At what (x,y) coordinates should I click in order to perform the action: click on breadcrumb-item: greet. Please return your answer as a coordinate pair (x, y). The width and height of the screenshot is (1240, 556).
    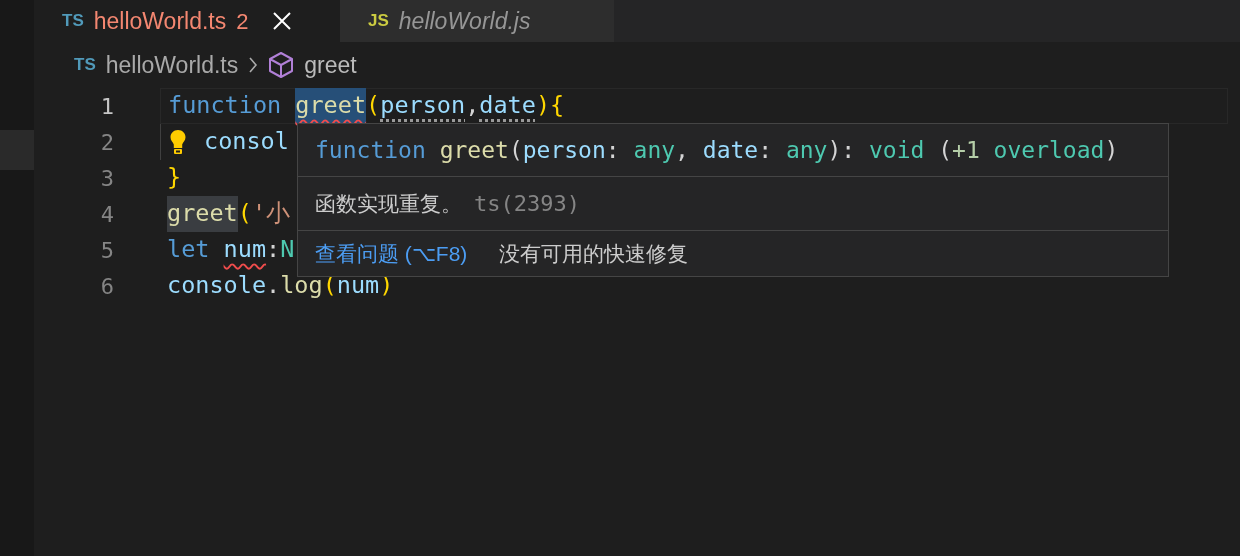
    Looking at the image, I should click on (330, 65).